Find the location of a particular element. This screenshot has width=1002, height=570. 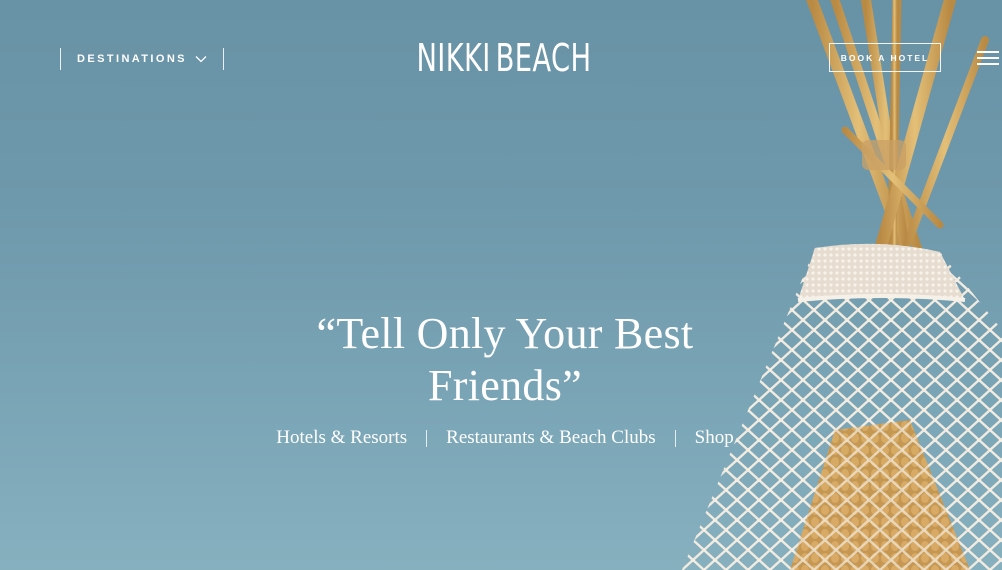

hamburger-menu-icon is located at coordinates (988, 58).